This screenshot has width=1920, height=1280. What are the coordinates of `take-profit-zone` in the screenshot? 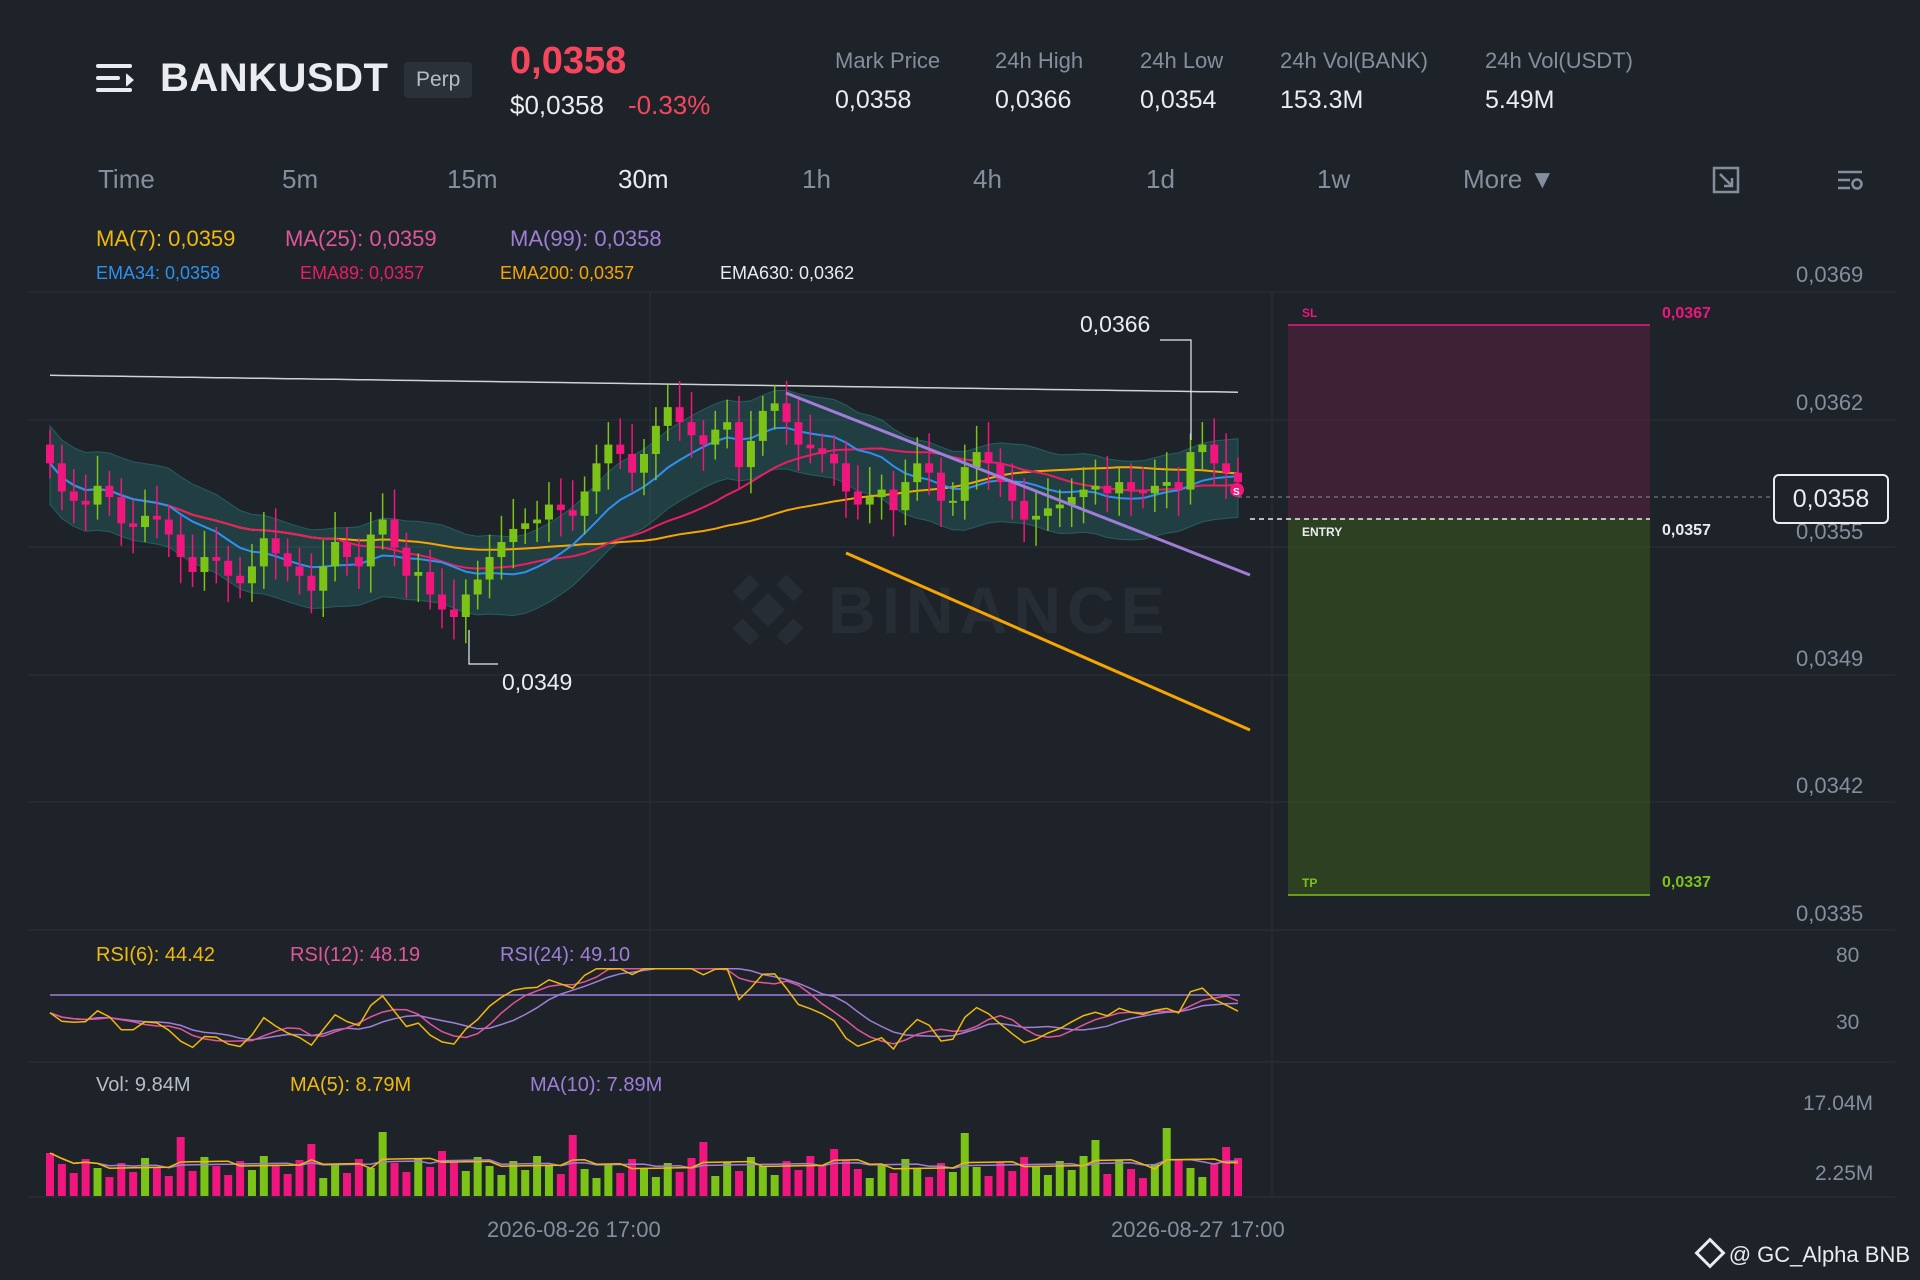 It's located at (1469, 706).